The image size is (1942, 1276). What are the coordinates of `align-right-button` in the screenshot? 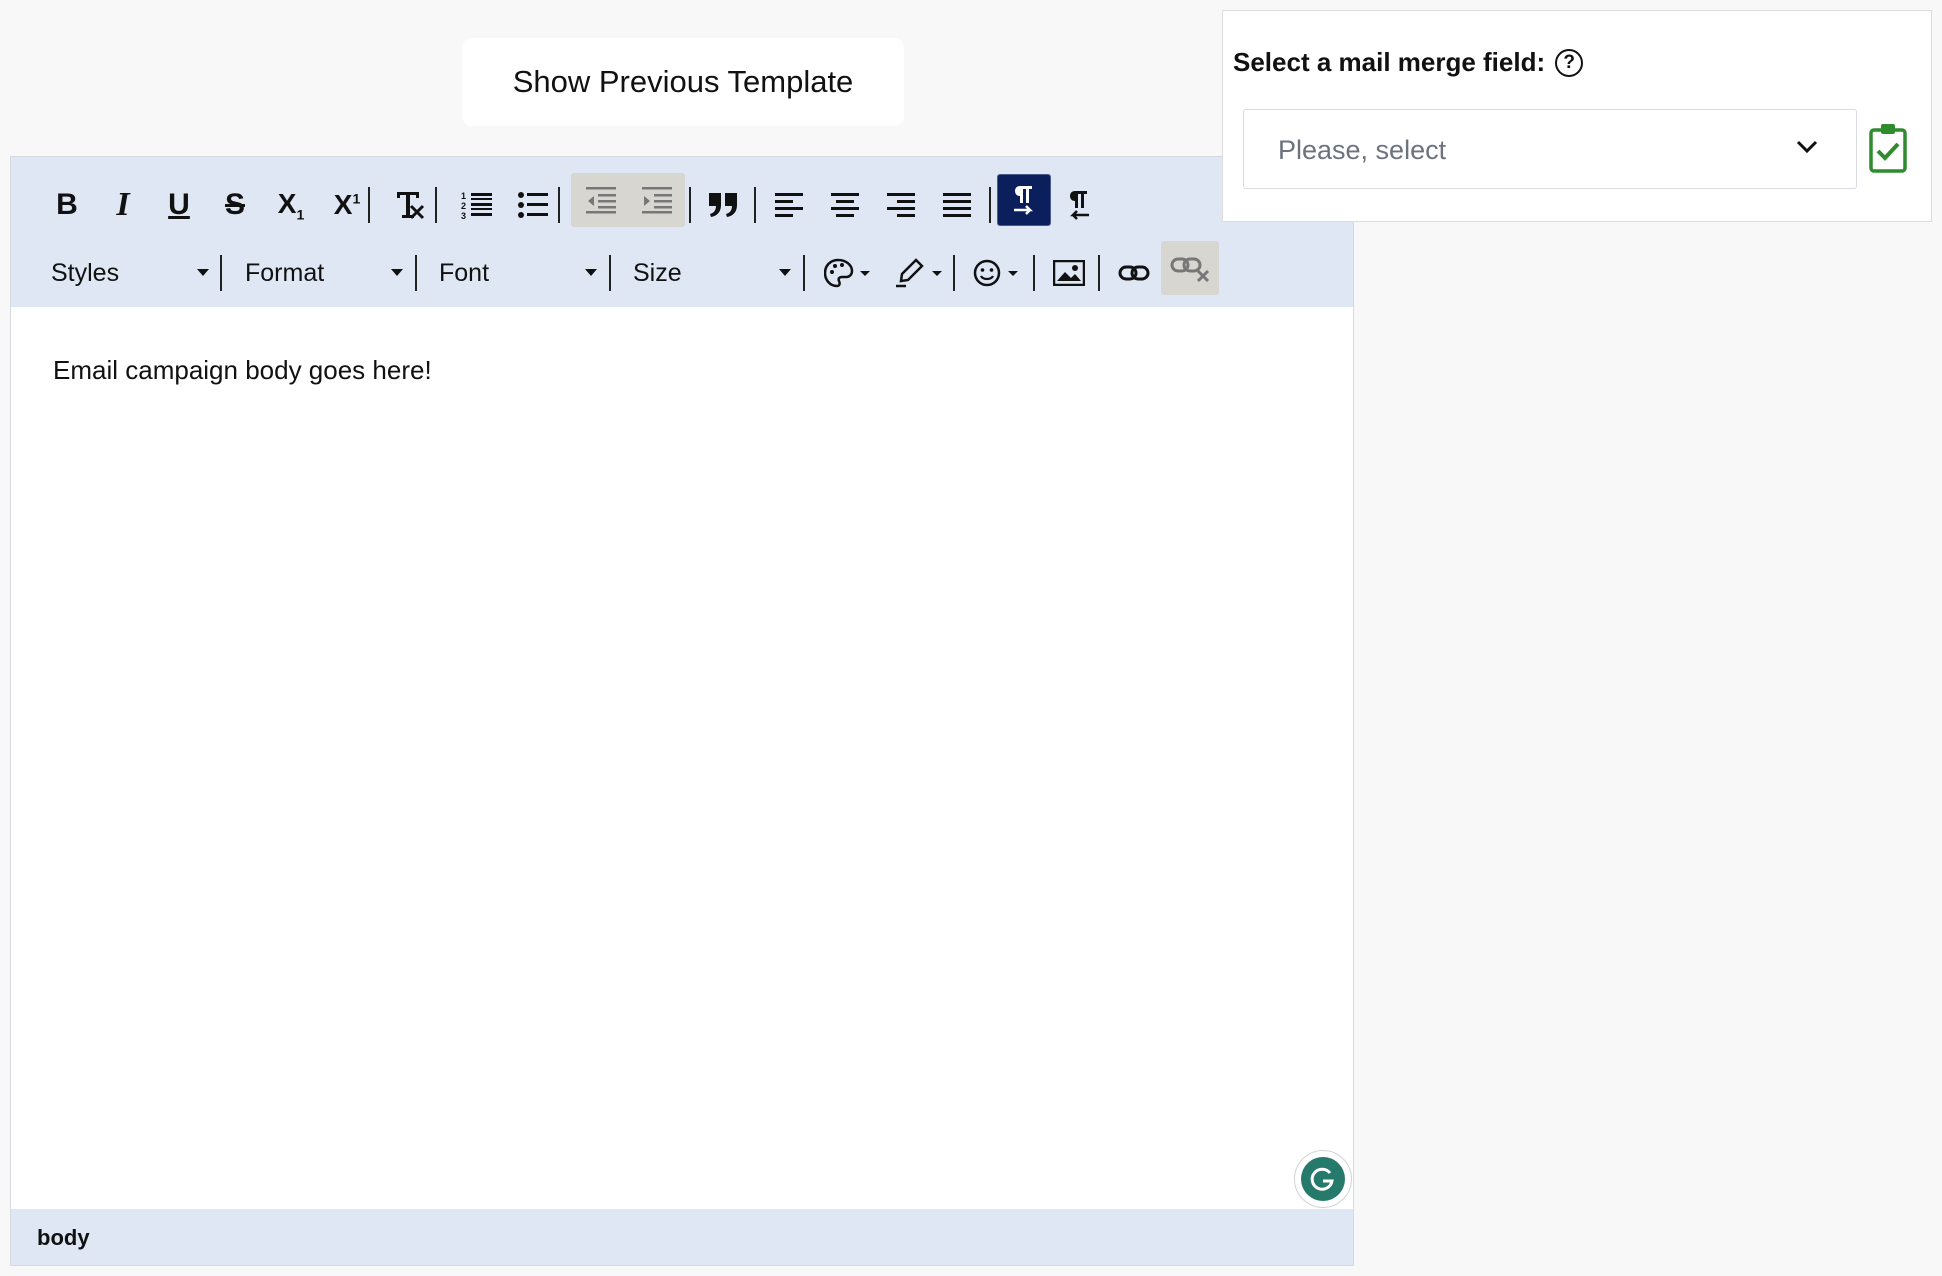 It's located at (901, 205).